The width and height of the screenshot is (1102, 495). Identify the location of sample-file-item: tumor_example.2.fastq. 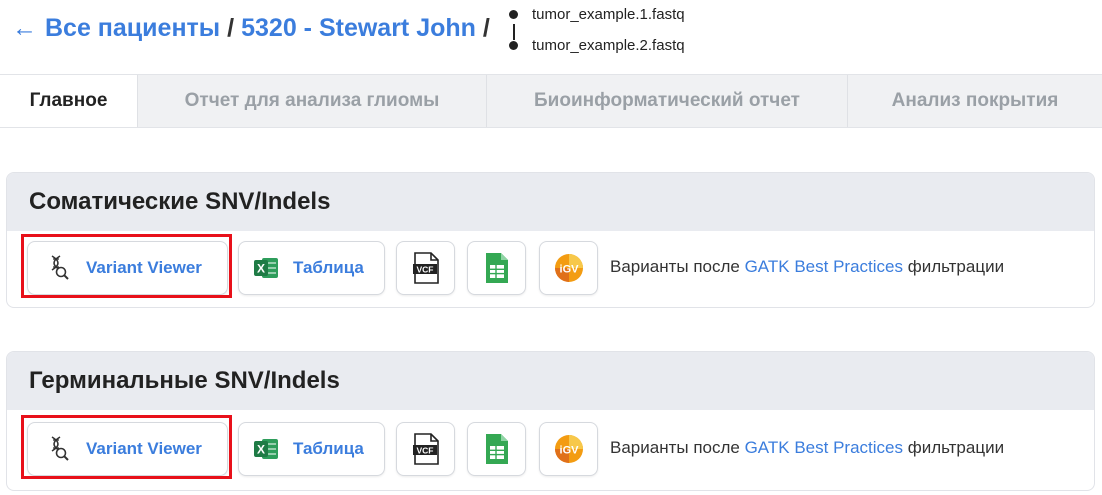
(596, 45).